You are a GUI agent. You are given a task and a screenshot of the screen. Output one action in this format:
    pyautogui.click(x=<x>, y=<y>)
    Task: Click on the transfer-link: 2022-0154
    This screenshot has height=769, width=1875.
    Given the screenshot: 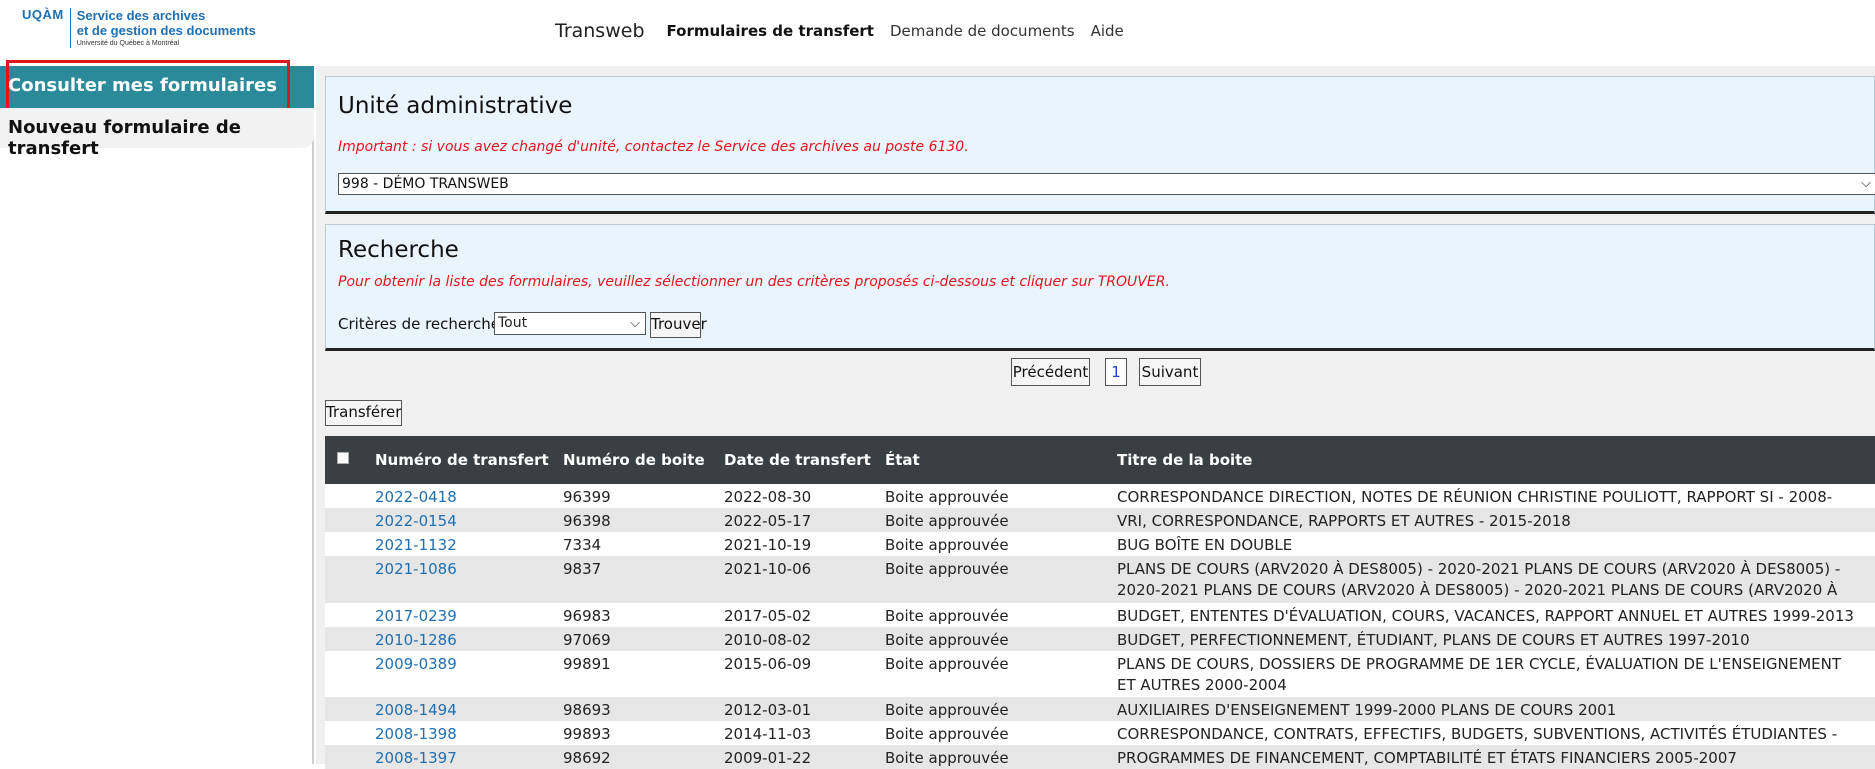 What is the action you would take?
    pyautogui.click(x=416, y=521)
    